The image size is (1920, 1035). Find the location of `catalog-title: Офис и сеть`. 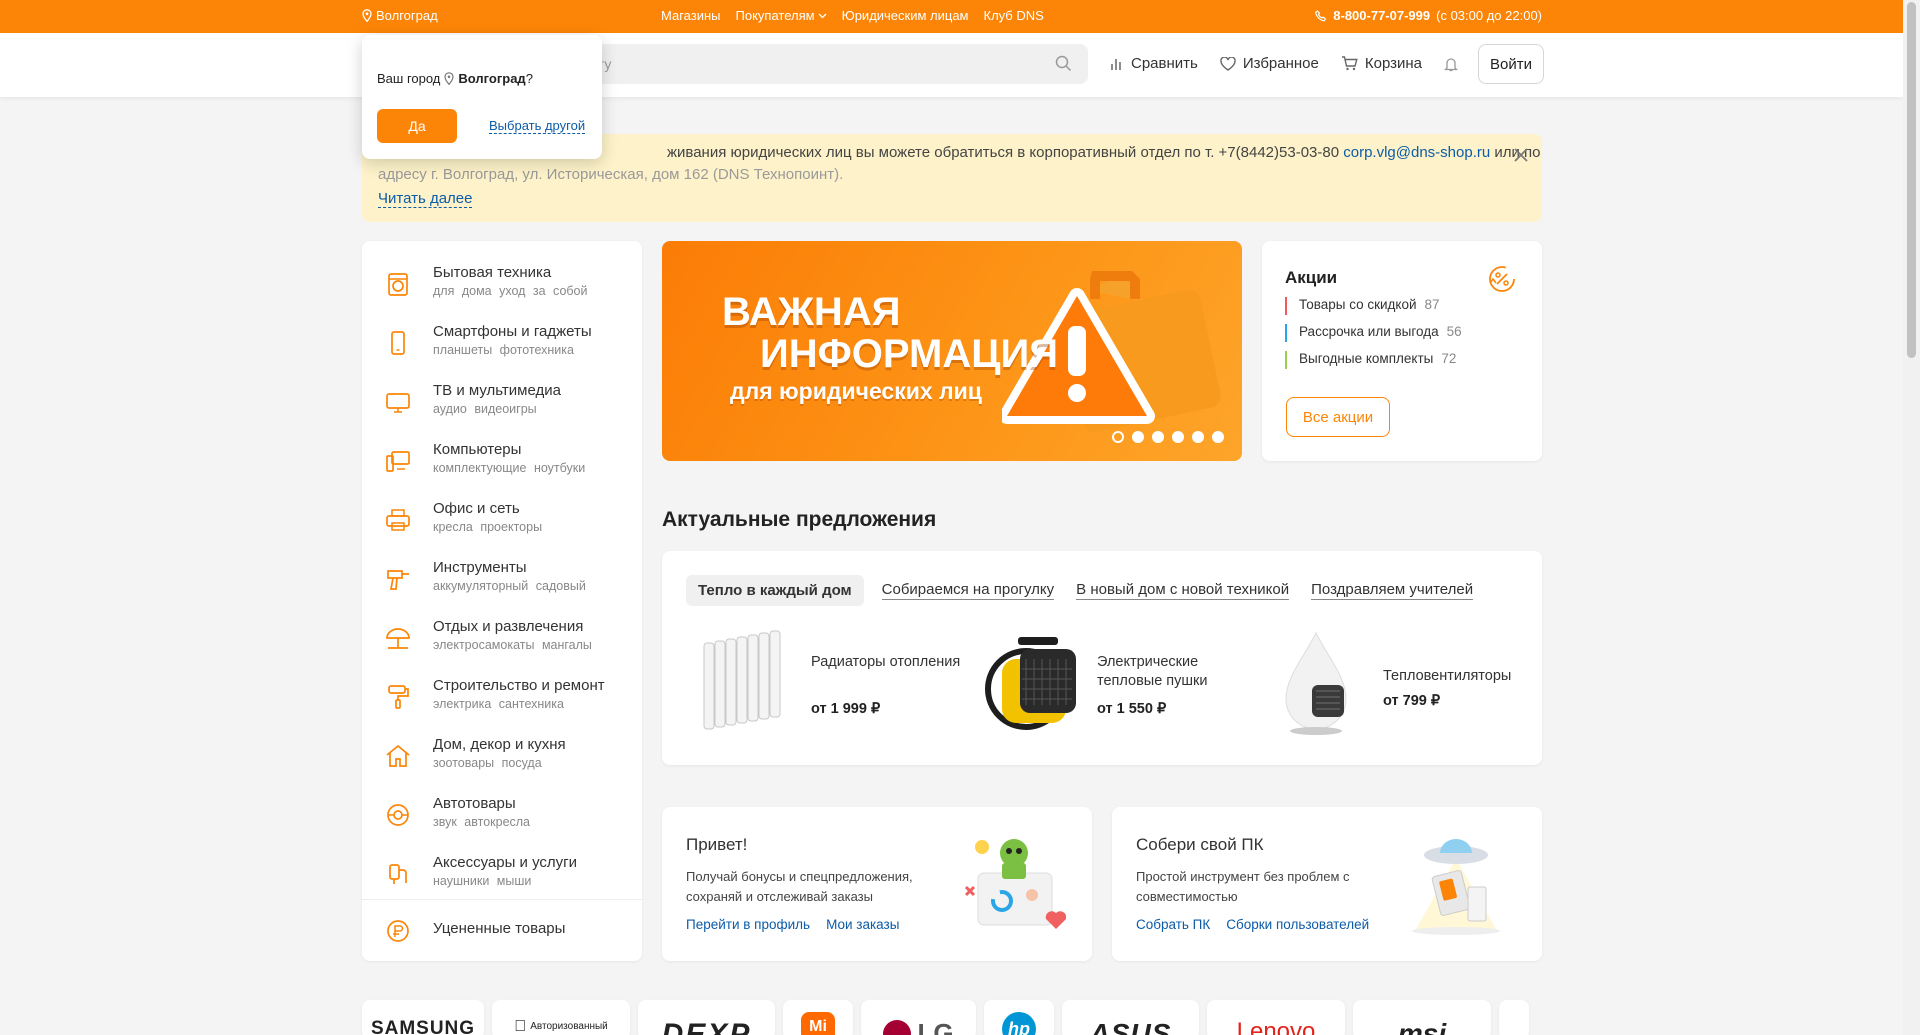

catalog-title: Офис и сеть is located at coordinates (476, 508).